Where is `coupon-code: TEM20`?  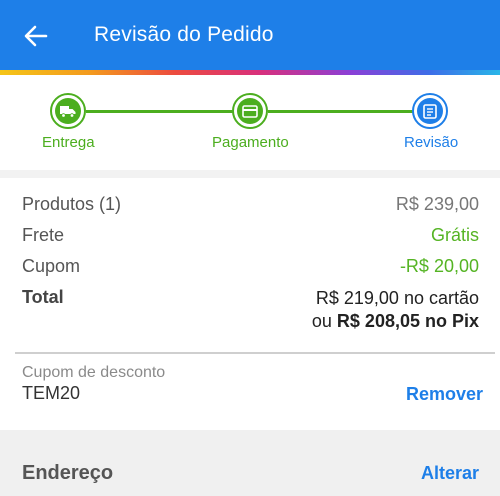
coupon-code: TEM20 is located at coordinates (51, 393).